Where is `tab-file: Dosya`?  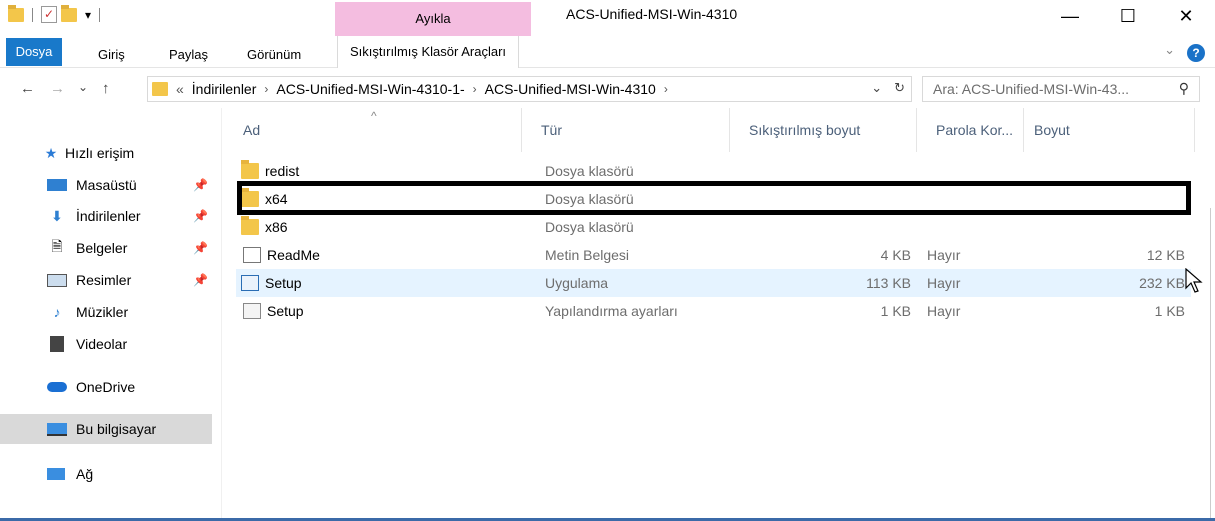
tab-file: Dosya is located at coordinates (34, 52).